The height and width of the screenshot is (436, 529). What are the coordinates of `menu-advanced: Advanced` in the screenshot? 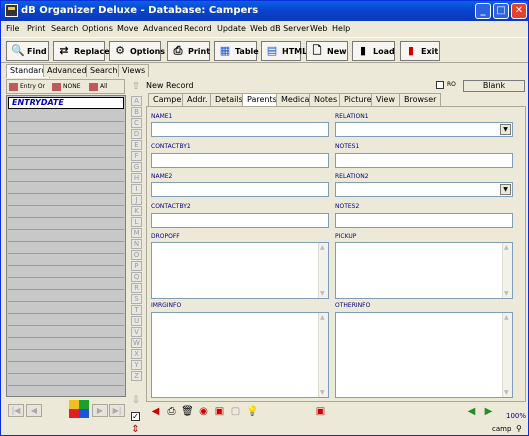 It's located at (163, 28).